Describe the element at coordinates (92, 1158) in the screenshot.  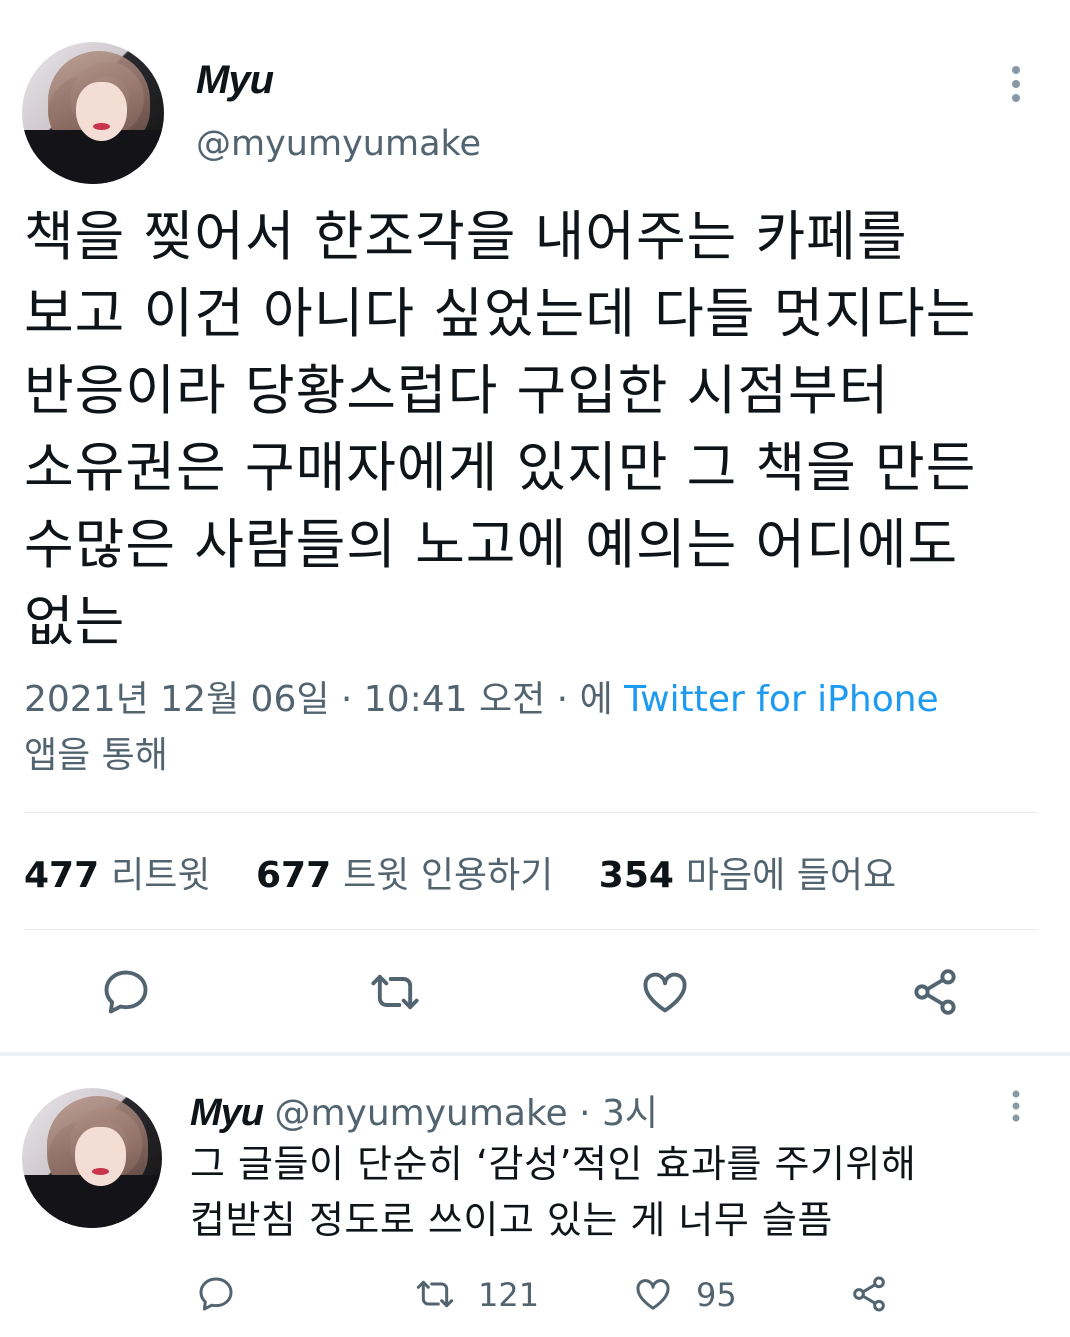
I see `reply-avatar` at that location.